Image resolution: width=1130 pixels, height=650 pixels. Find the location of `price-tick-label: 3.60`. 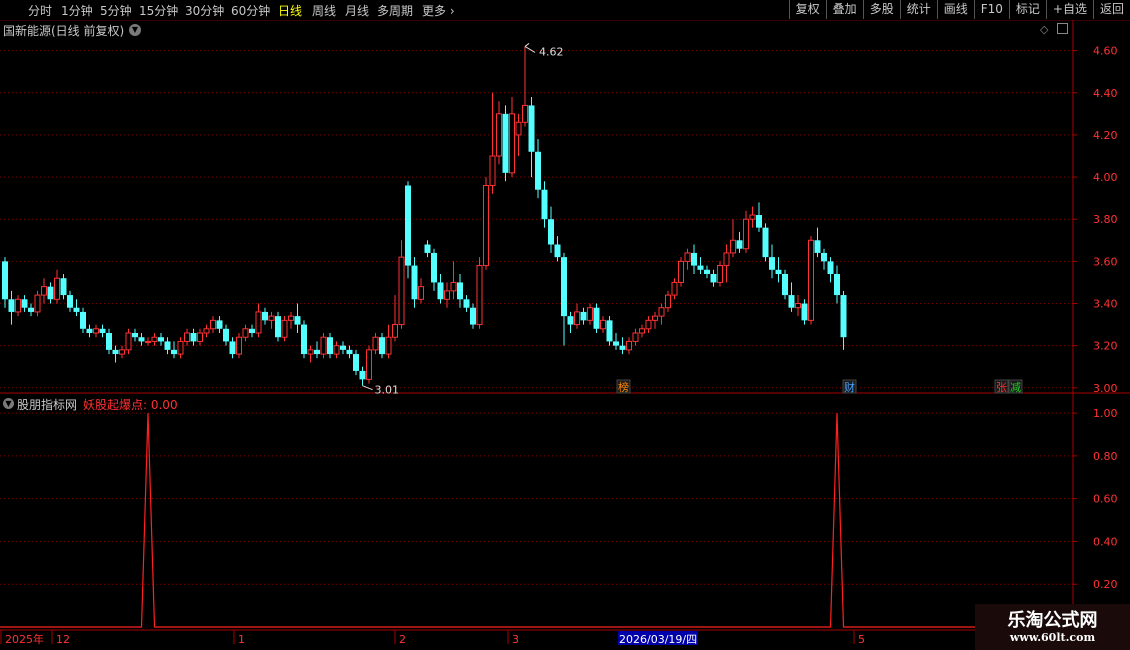

price-tick-label: 3.60 is located at coordinates (1105, 261).